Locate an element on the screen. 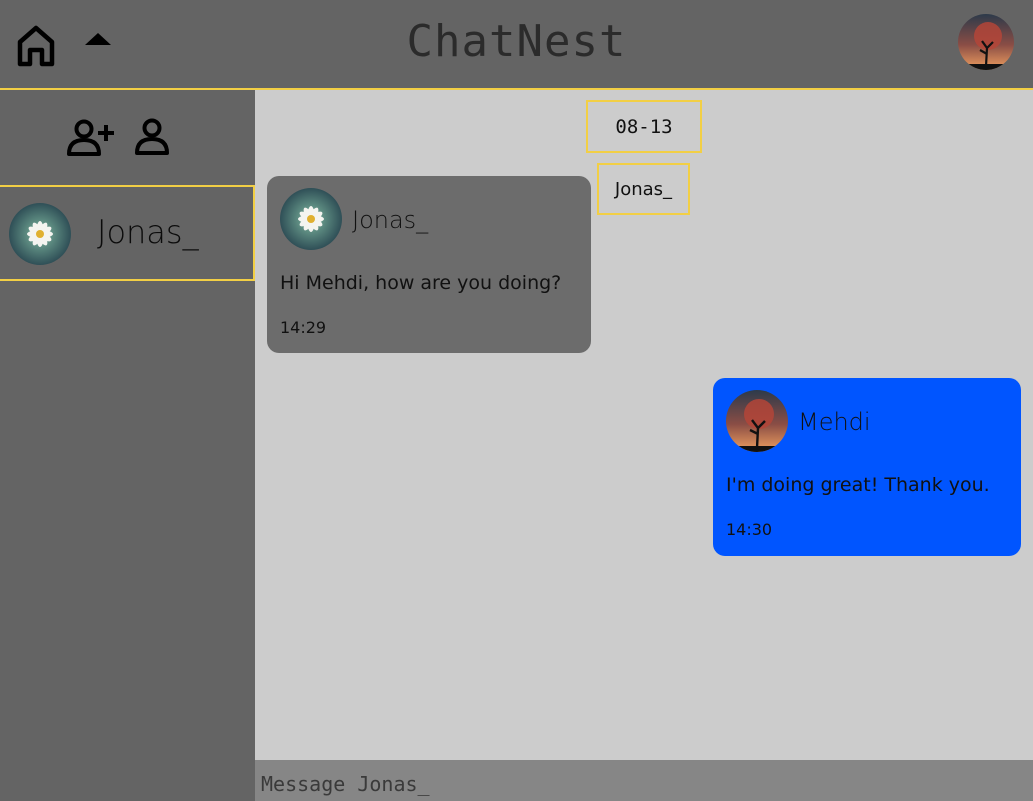  message-text: Hi Mehdi, how are you doing? is located at coordinates (421, 283).